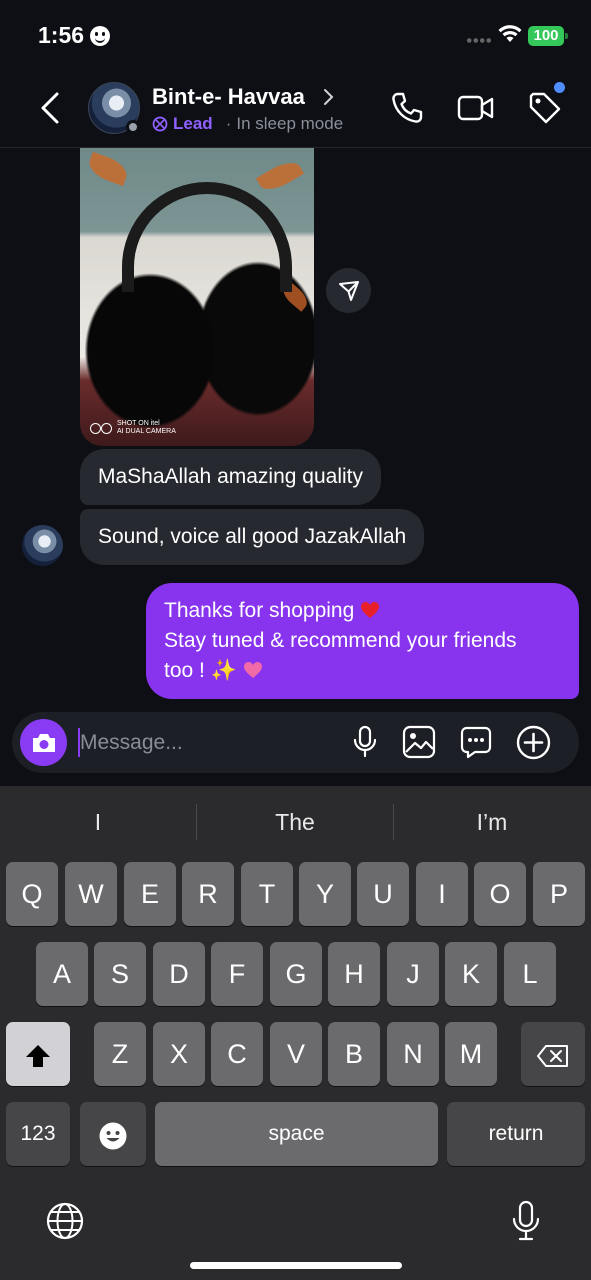  I want to click on sender-avatar, so click(42, 545).